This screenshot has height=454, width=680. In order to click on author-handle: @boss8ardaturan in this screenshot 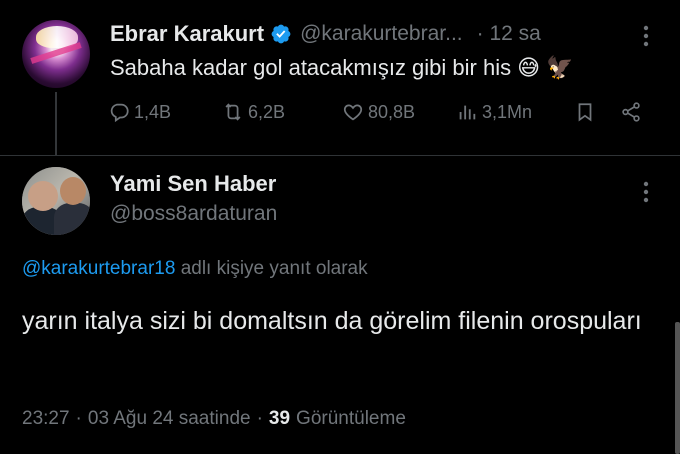, I will do `click(193, 214)`.